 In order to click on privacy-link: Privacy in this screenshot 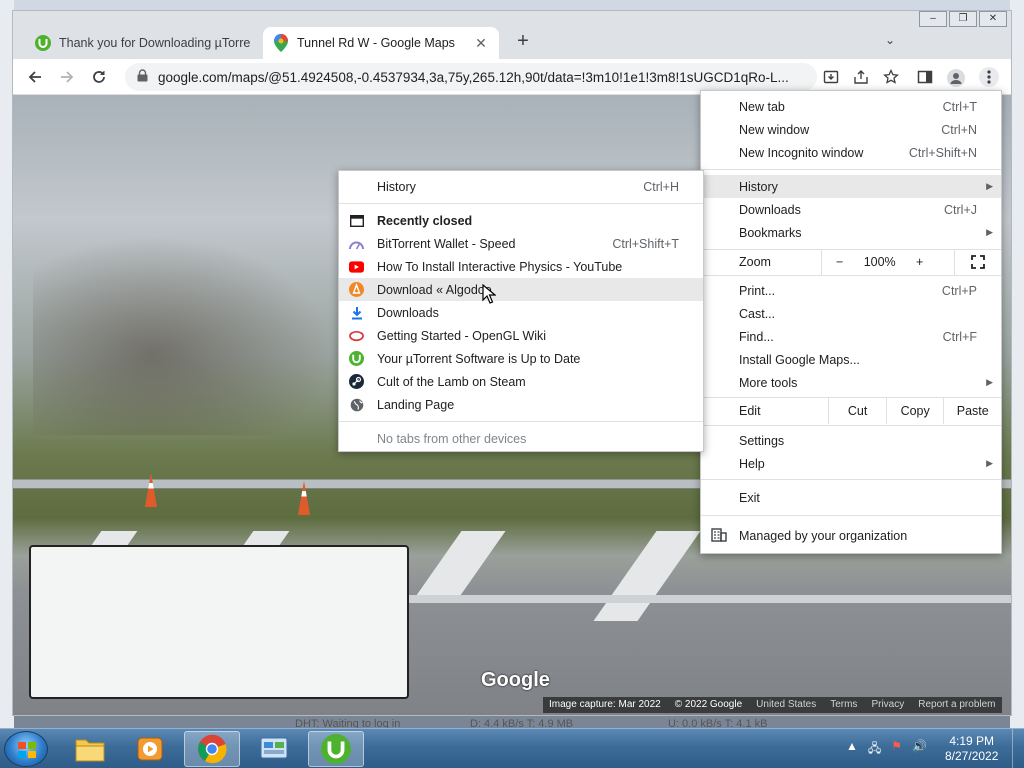, I will do `click(887, 705)`.